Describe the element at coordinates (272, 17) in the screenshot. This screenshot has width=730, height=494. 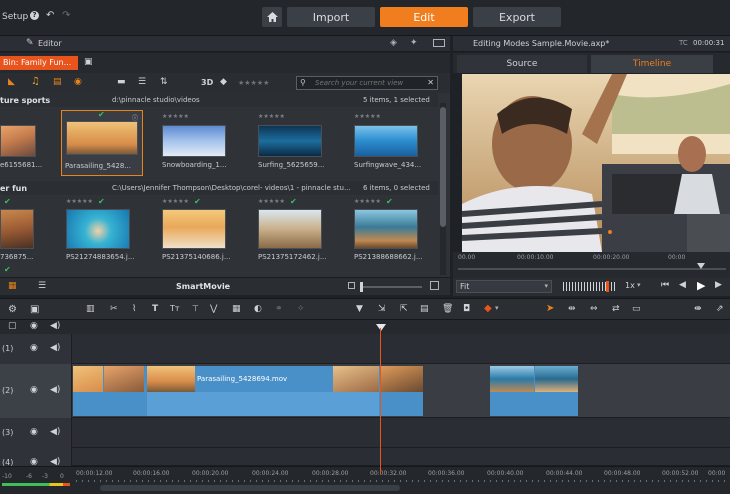
I see `home-button` at that location.